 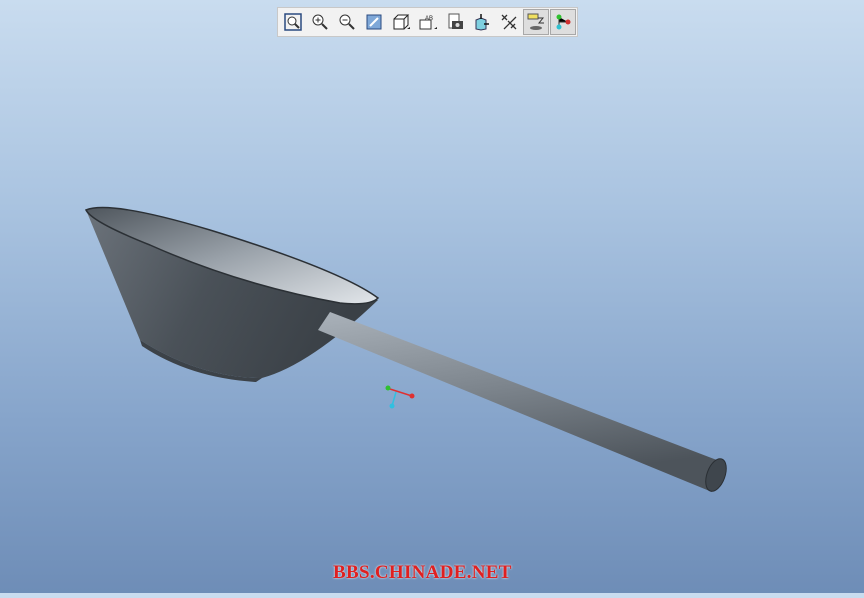 What do you see at coordinates (422, 572) in the screenshot?
I see `watermark: BBS.CHINADE.NET` at bounding box center [422, 572].